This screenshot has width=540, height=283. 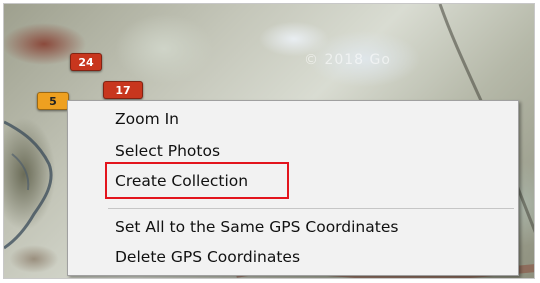 What do you see at coordinates (207, 257) in the screenshot?
I see `menu-item-delete-gps: Delete GPS Coordinates` at bounding box center [207, 257].